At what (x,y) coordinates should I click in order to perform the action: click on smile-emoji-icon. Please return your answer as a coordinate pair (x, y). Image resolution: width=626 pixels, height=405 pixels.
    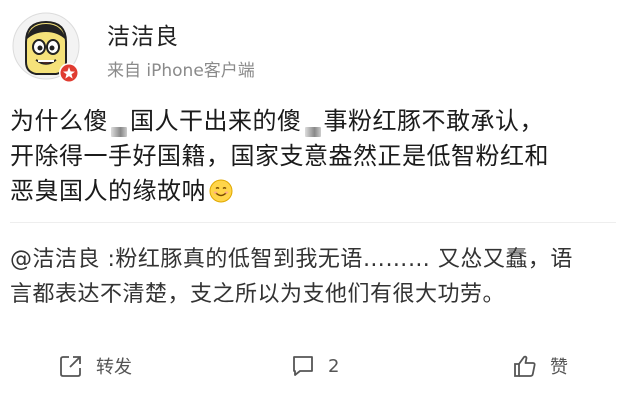
    Looking at the image, I should click on (221, 191).